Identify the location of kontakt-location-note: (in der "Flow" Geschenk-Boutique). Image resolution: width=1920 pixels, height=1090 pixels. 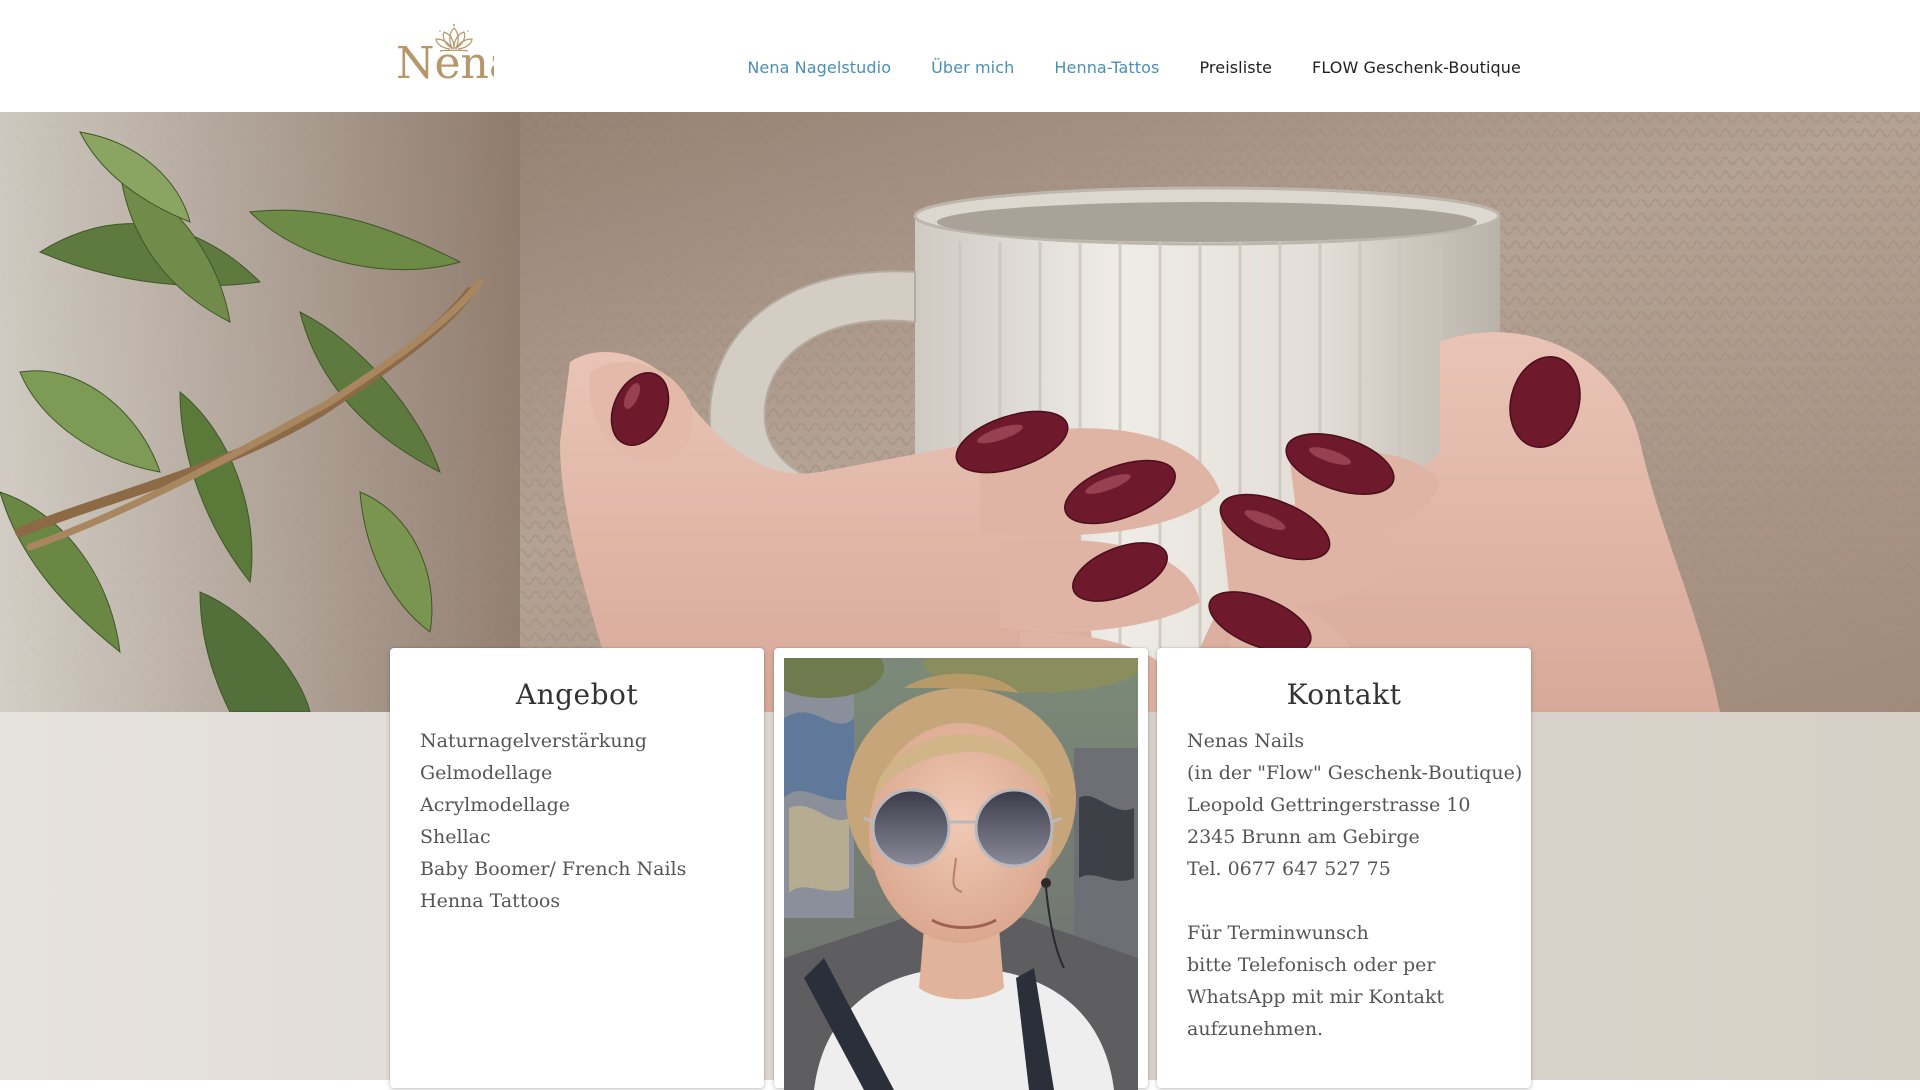
(1355, 773).